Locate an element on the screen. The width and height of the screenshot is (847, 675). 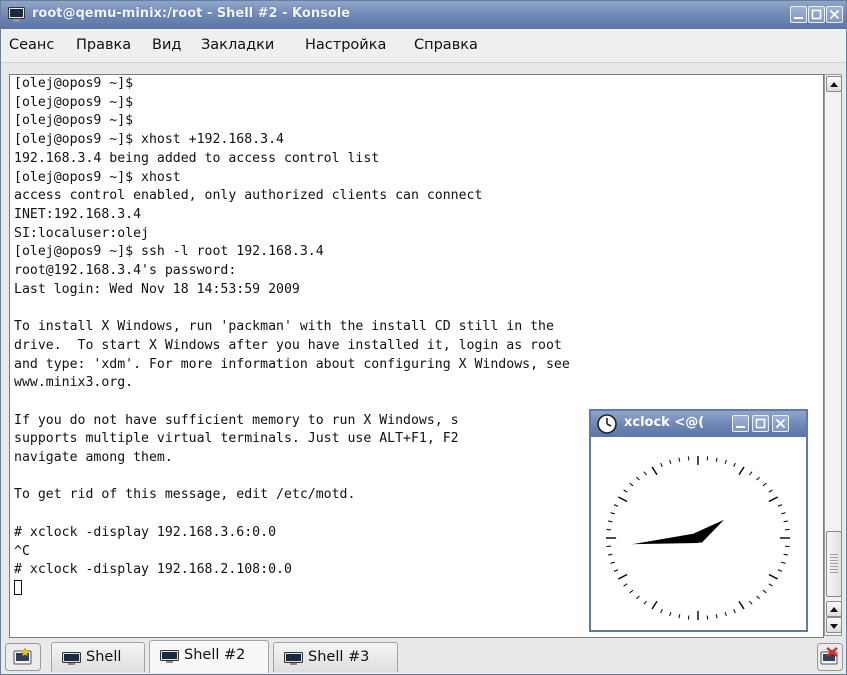
xclock-maximize-button is located at coordinates (760, 423).